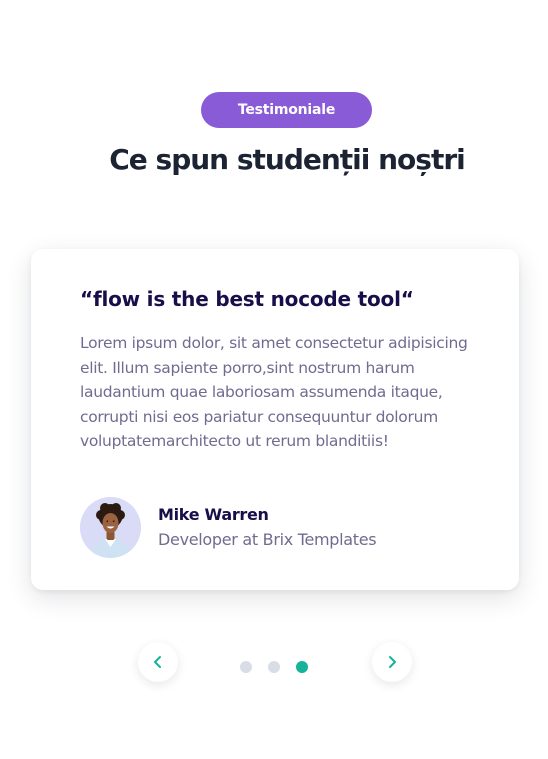 This screenshot has height=759, width=548. I want to click on chevron-right-icon, so click(392, 662).